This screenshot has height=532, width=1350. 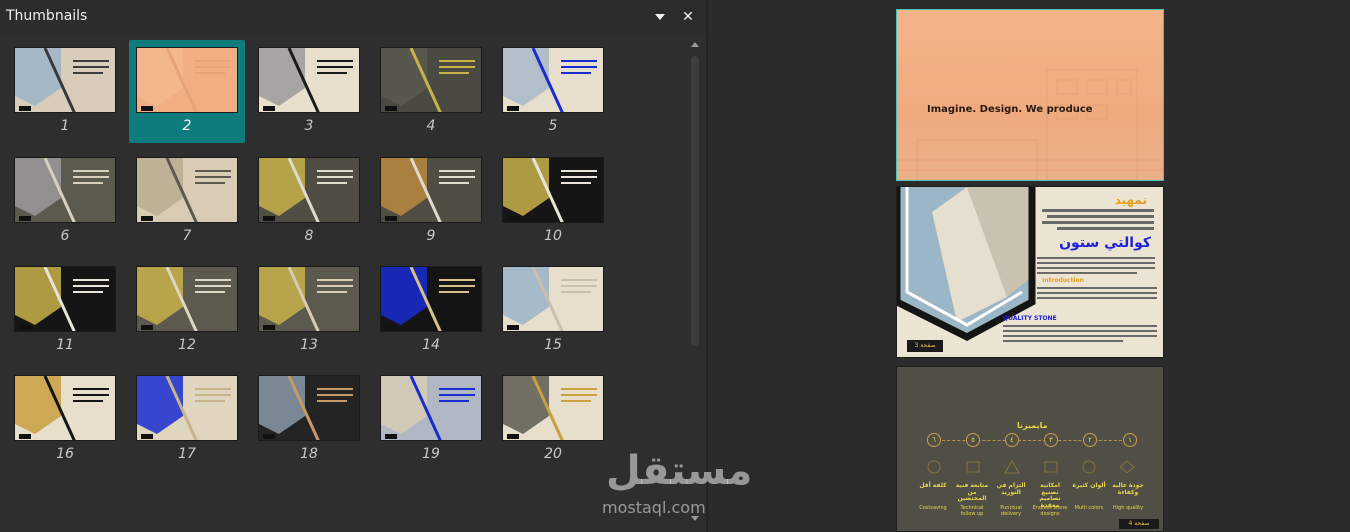 What do you see at coordinates (187, 310) in the screenshot?
I see `slide-thumbnail: 12` at bounding box center [187, 310].